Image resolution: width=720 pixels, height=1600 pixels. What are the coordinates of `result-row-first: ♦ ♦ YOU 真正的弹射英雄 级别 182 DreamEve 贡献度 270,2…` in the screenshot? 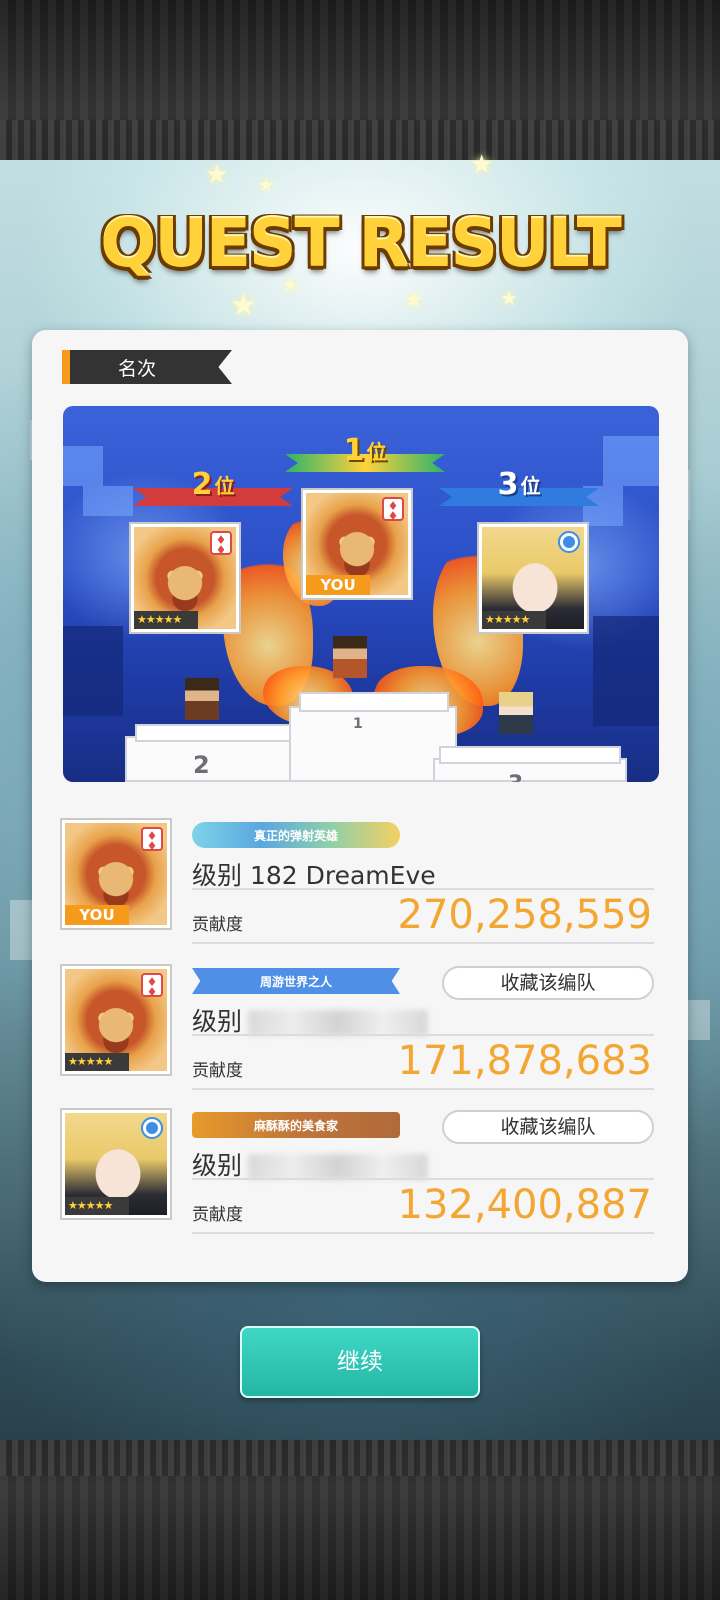 It's located at (359, 882).